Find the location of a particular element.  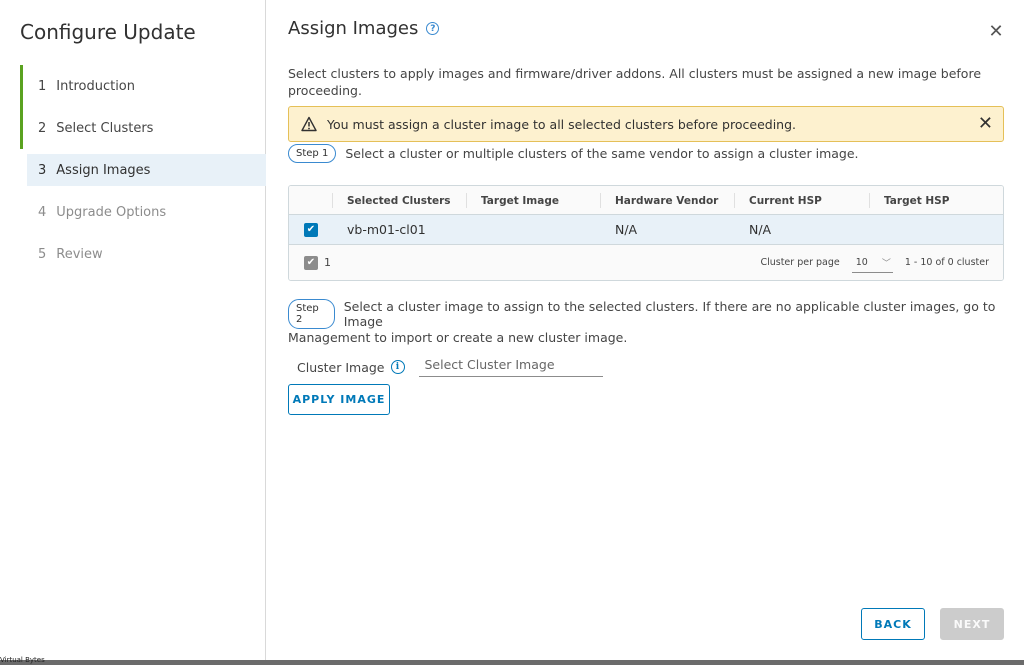

step-introduction: 1 Introduction is located at coordinates (143, 86).